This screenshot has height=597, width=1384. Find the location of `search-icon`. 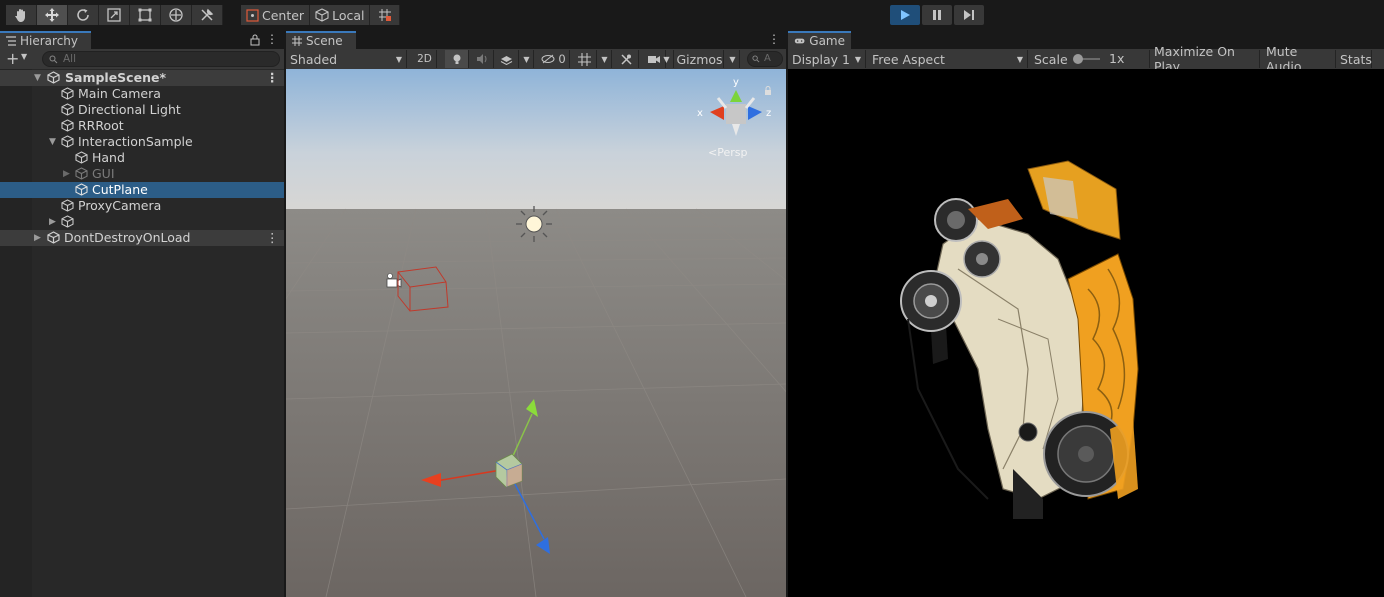

search-icon is located at coordinates (53, 59).